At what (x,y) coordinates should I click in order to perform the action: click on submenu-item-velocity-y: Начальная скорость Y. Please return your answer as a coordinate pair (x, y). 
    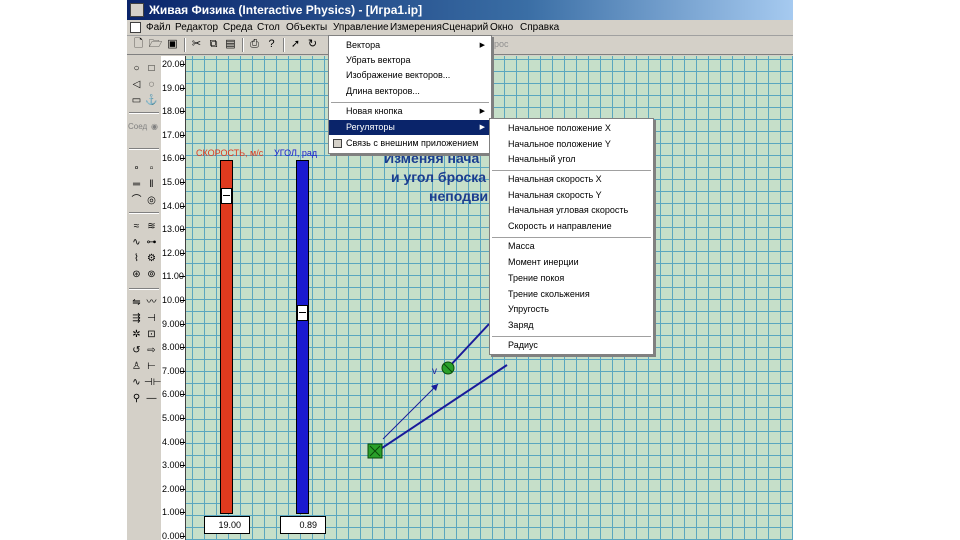
    Looking at the image, I should click on (571, 195).